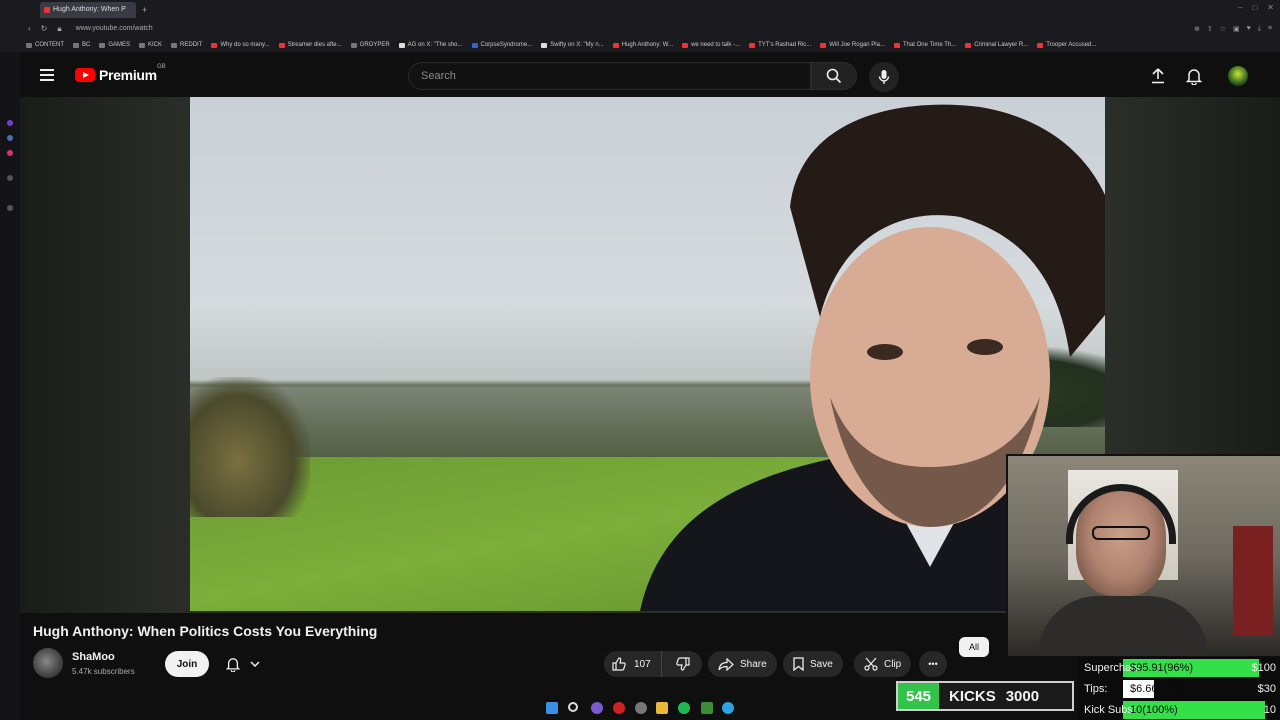  I want to click on youtube-header: Premium GB Search, so click(650, 75).